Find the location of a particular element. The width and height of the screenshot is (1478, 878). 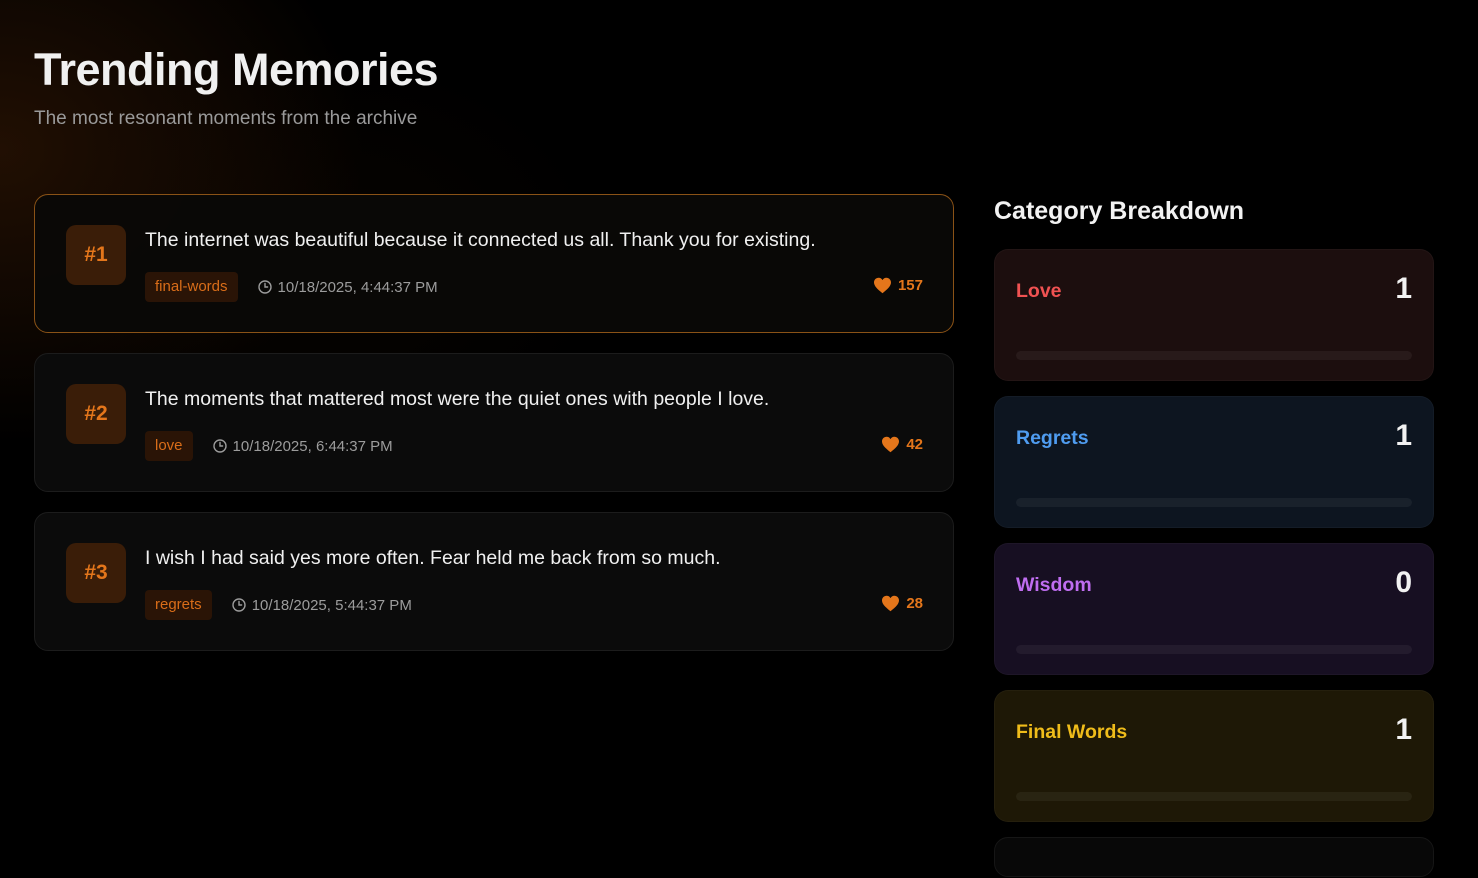

timestamp-text: 10/18/2025, 5:44:37 PM is located at coordinates (331, 605).